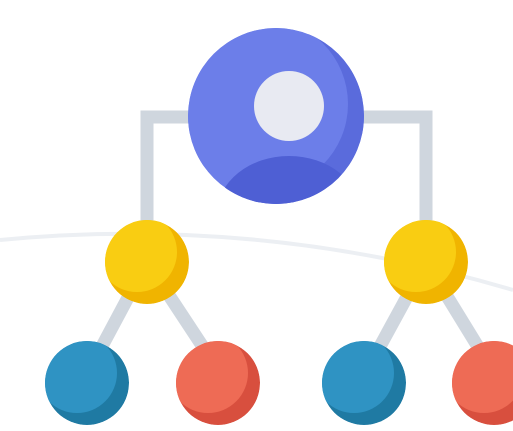 This screenshot has height=431, width=513. I want to click on leaf-node-blue-right, so click(364, 383).